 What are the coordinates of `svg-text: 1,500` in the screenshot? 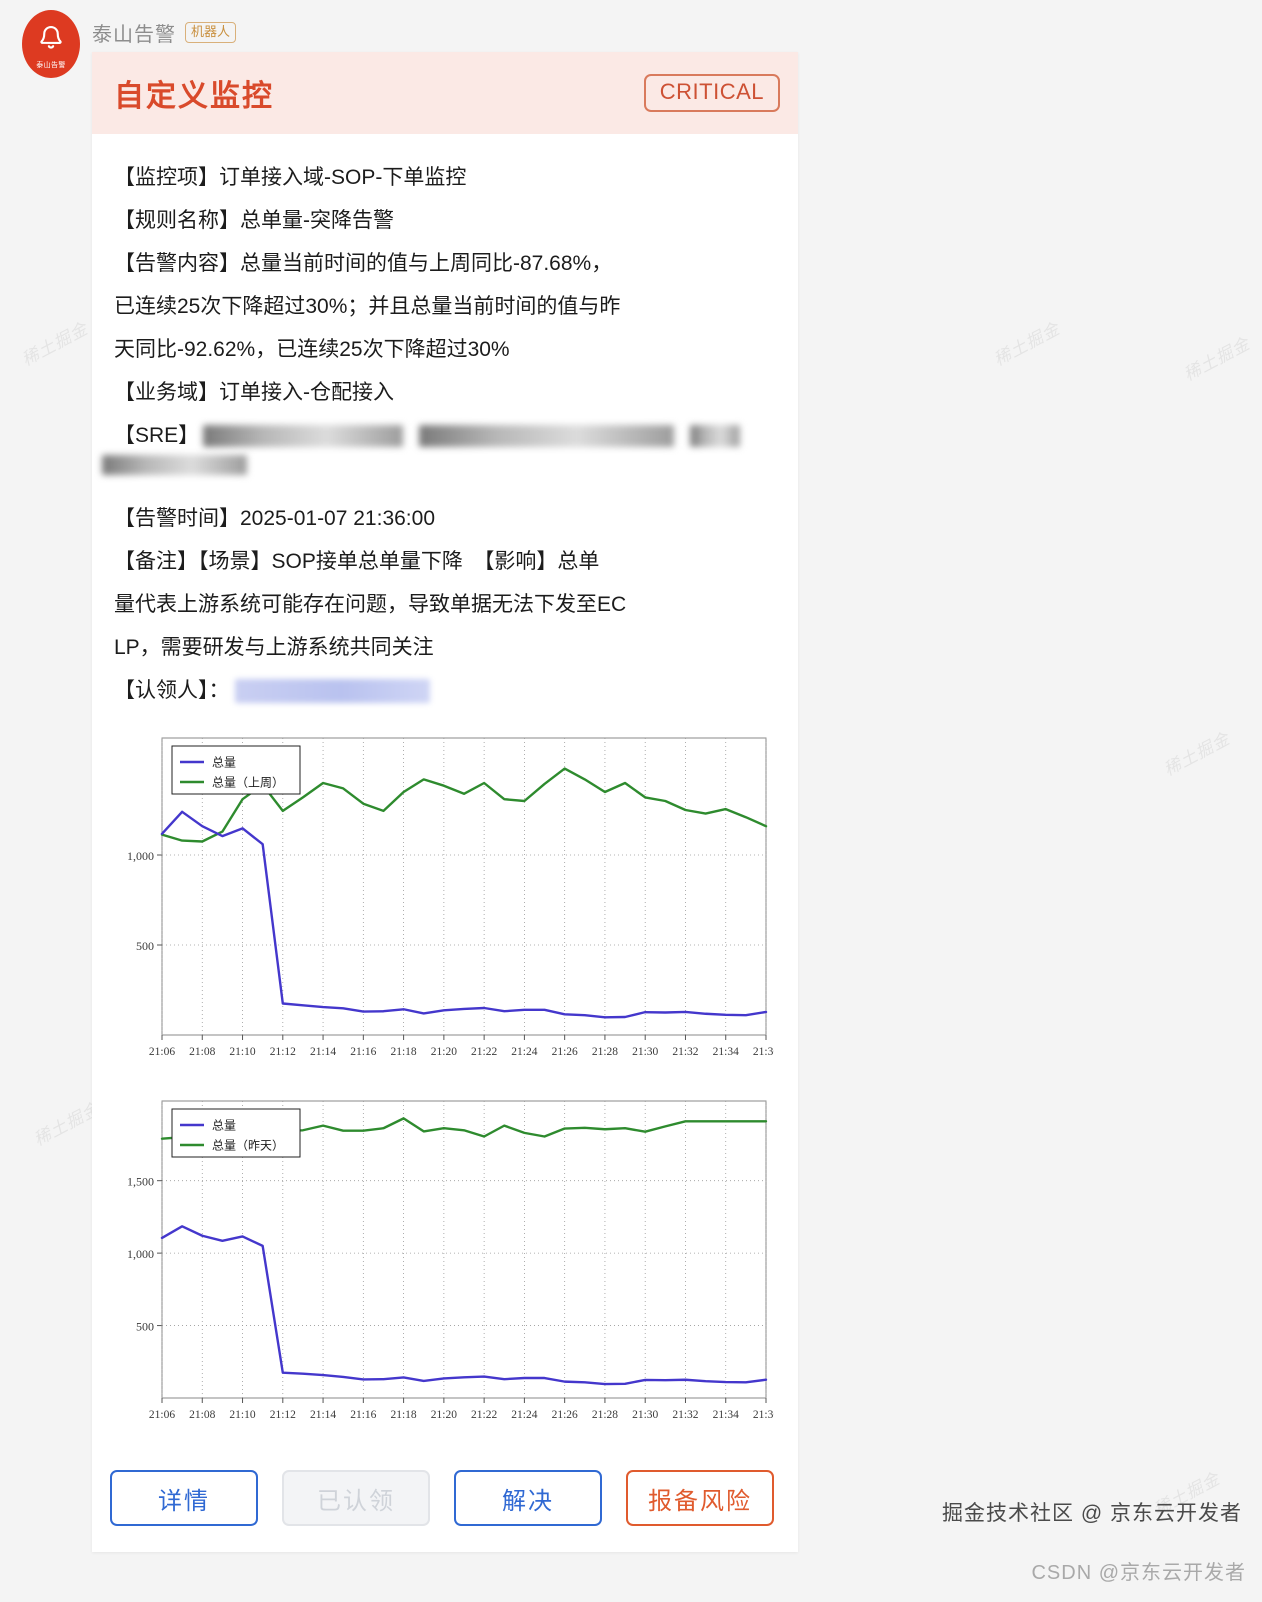 It's located at (140, 1182).